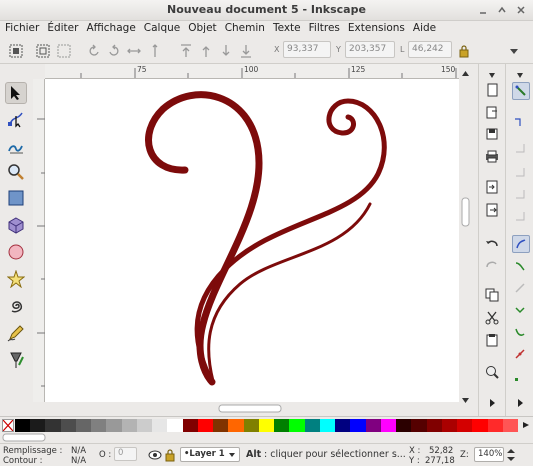 This screenshot has height=466, width=533. What do you see at coordinates (162, 28) in the screenshot?
I see `menu-calque: Calque` at bounding box center [162, 28].